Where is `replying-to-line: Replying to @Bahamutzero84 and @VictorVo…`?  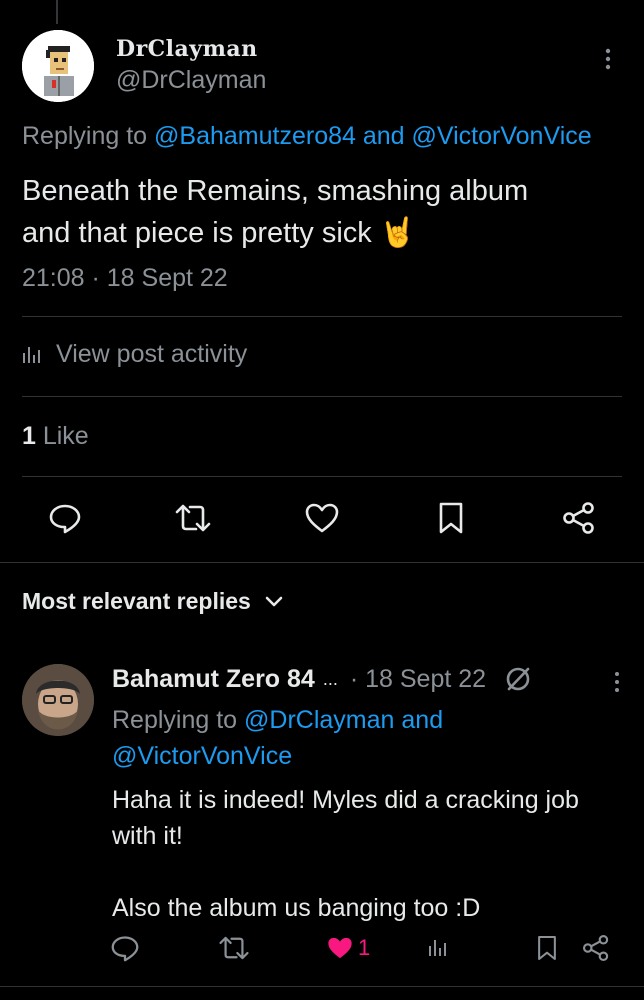
replying-to-line: Replying to @Bahamutzero84 and @VictorVo… is located at coordinates (307, 136).